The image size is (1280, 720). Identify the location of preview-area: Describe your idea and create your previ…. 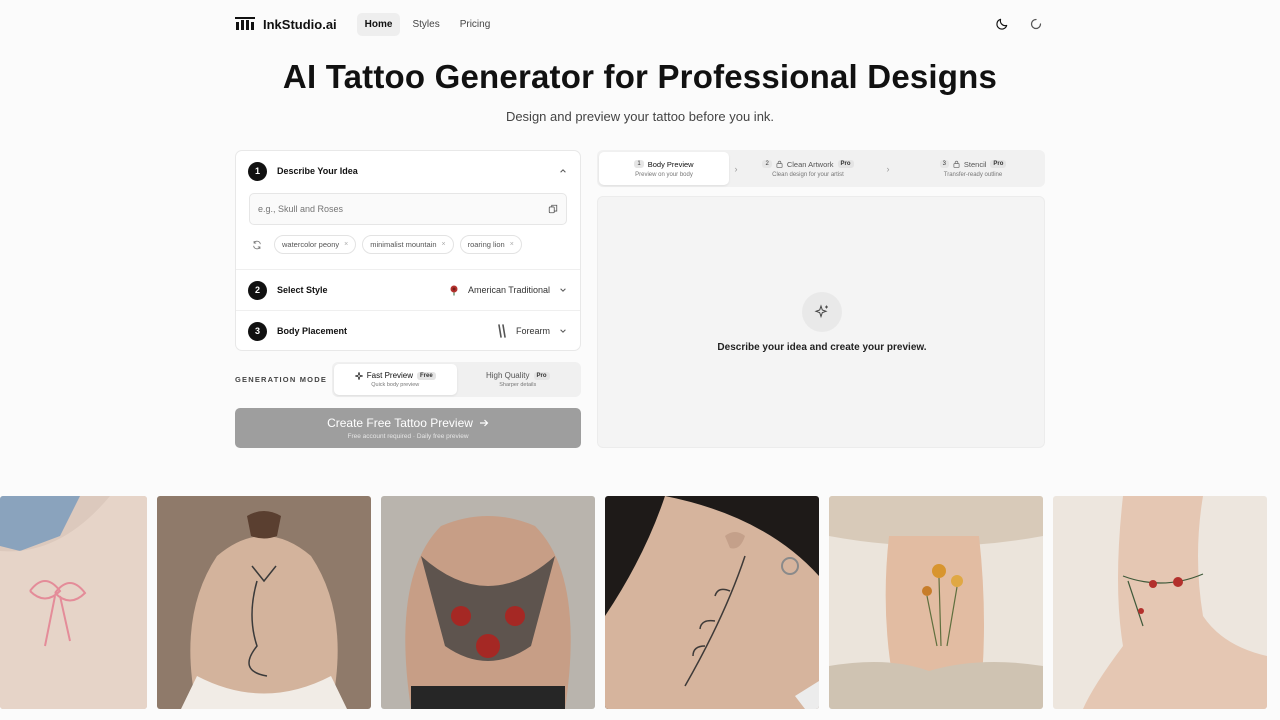
(821, 322).